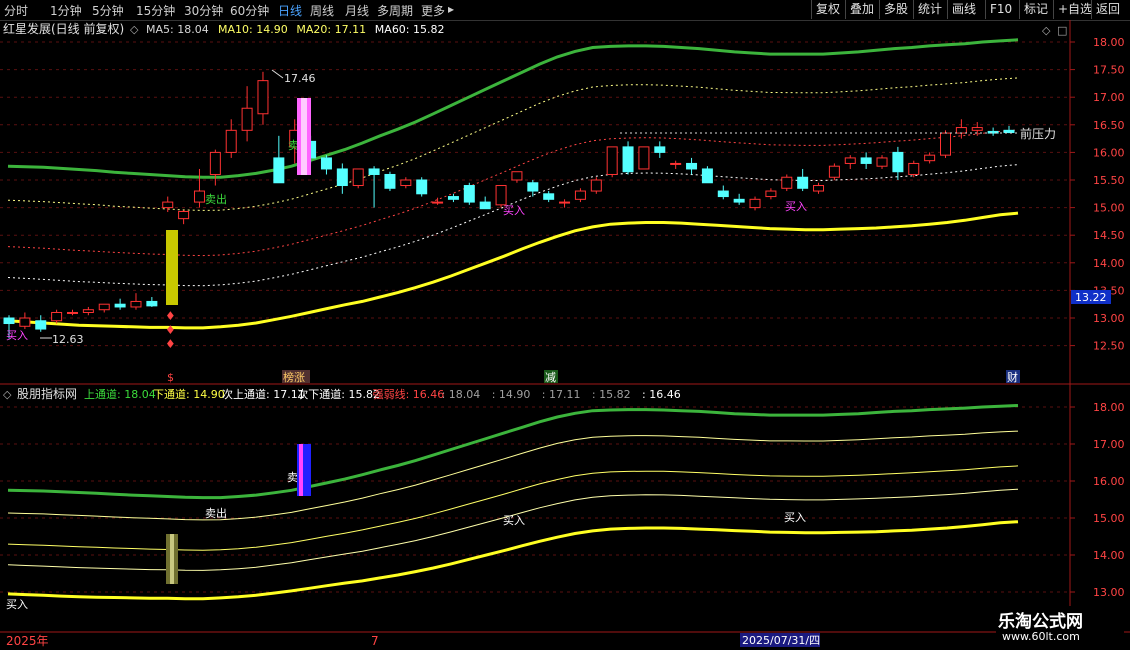 Image resolution: width=1130 pixels, height=650 pixels. I want to click on sub-upper-thick, so click(513, 452).